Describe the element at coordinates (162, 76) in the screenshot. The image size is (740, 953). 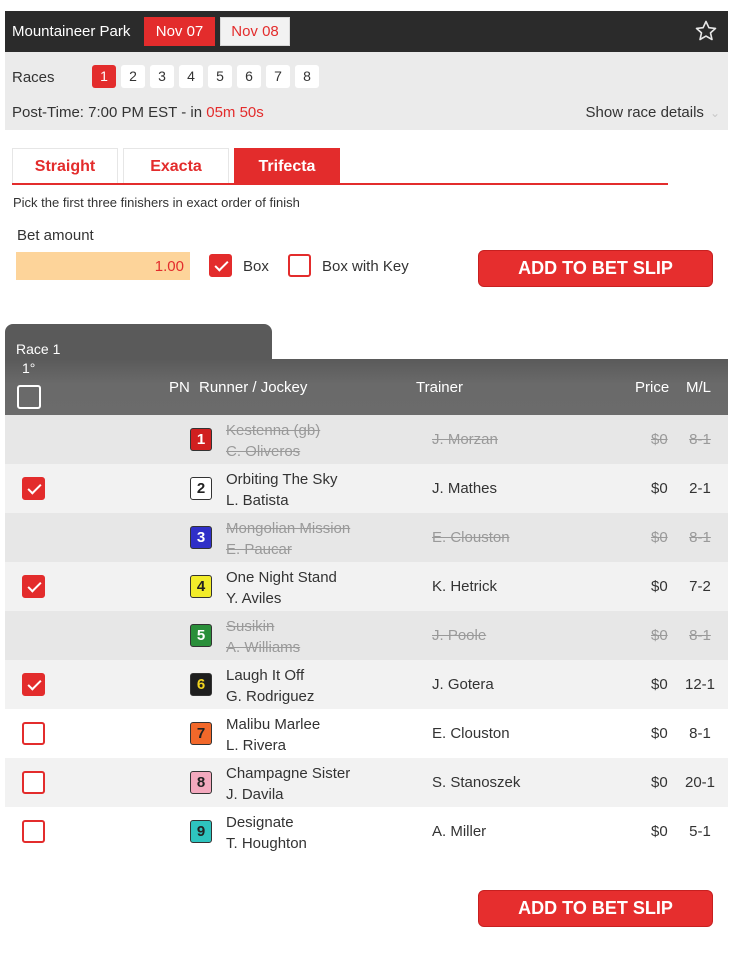
I see `race-button-3: 3` at that location.